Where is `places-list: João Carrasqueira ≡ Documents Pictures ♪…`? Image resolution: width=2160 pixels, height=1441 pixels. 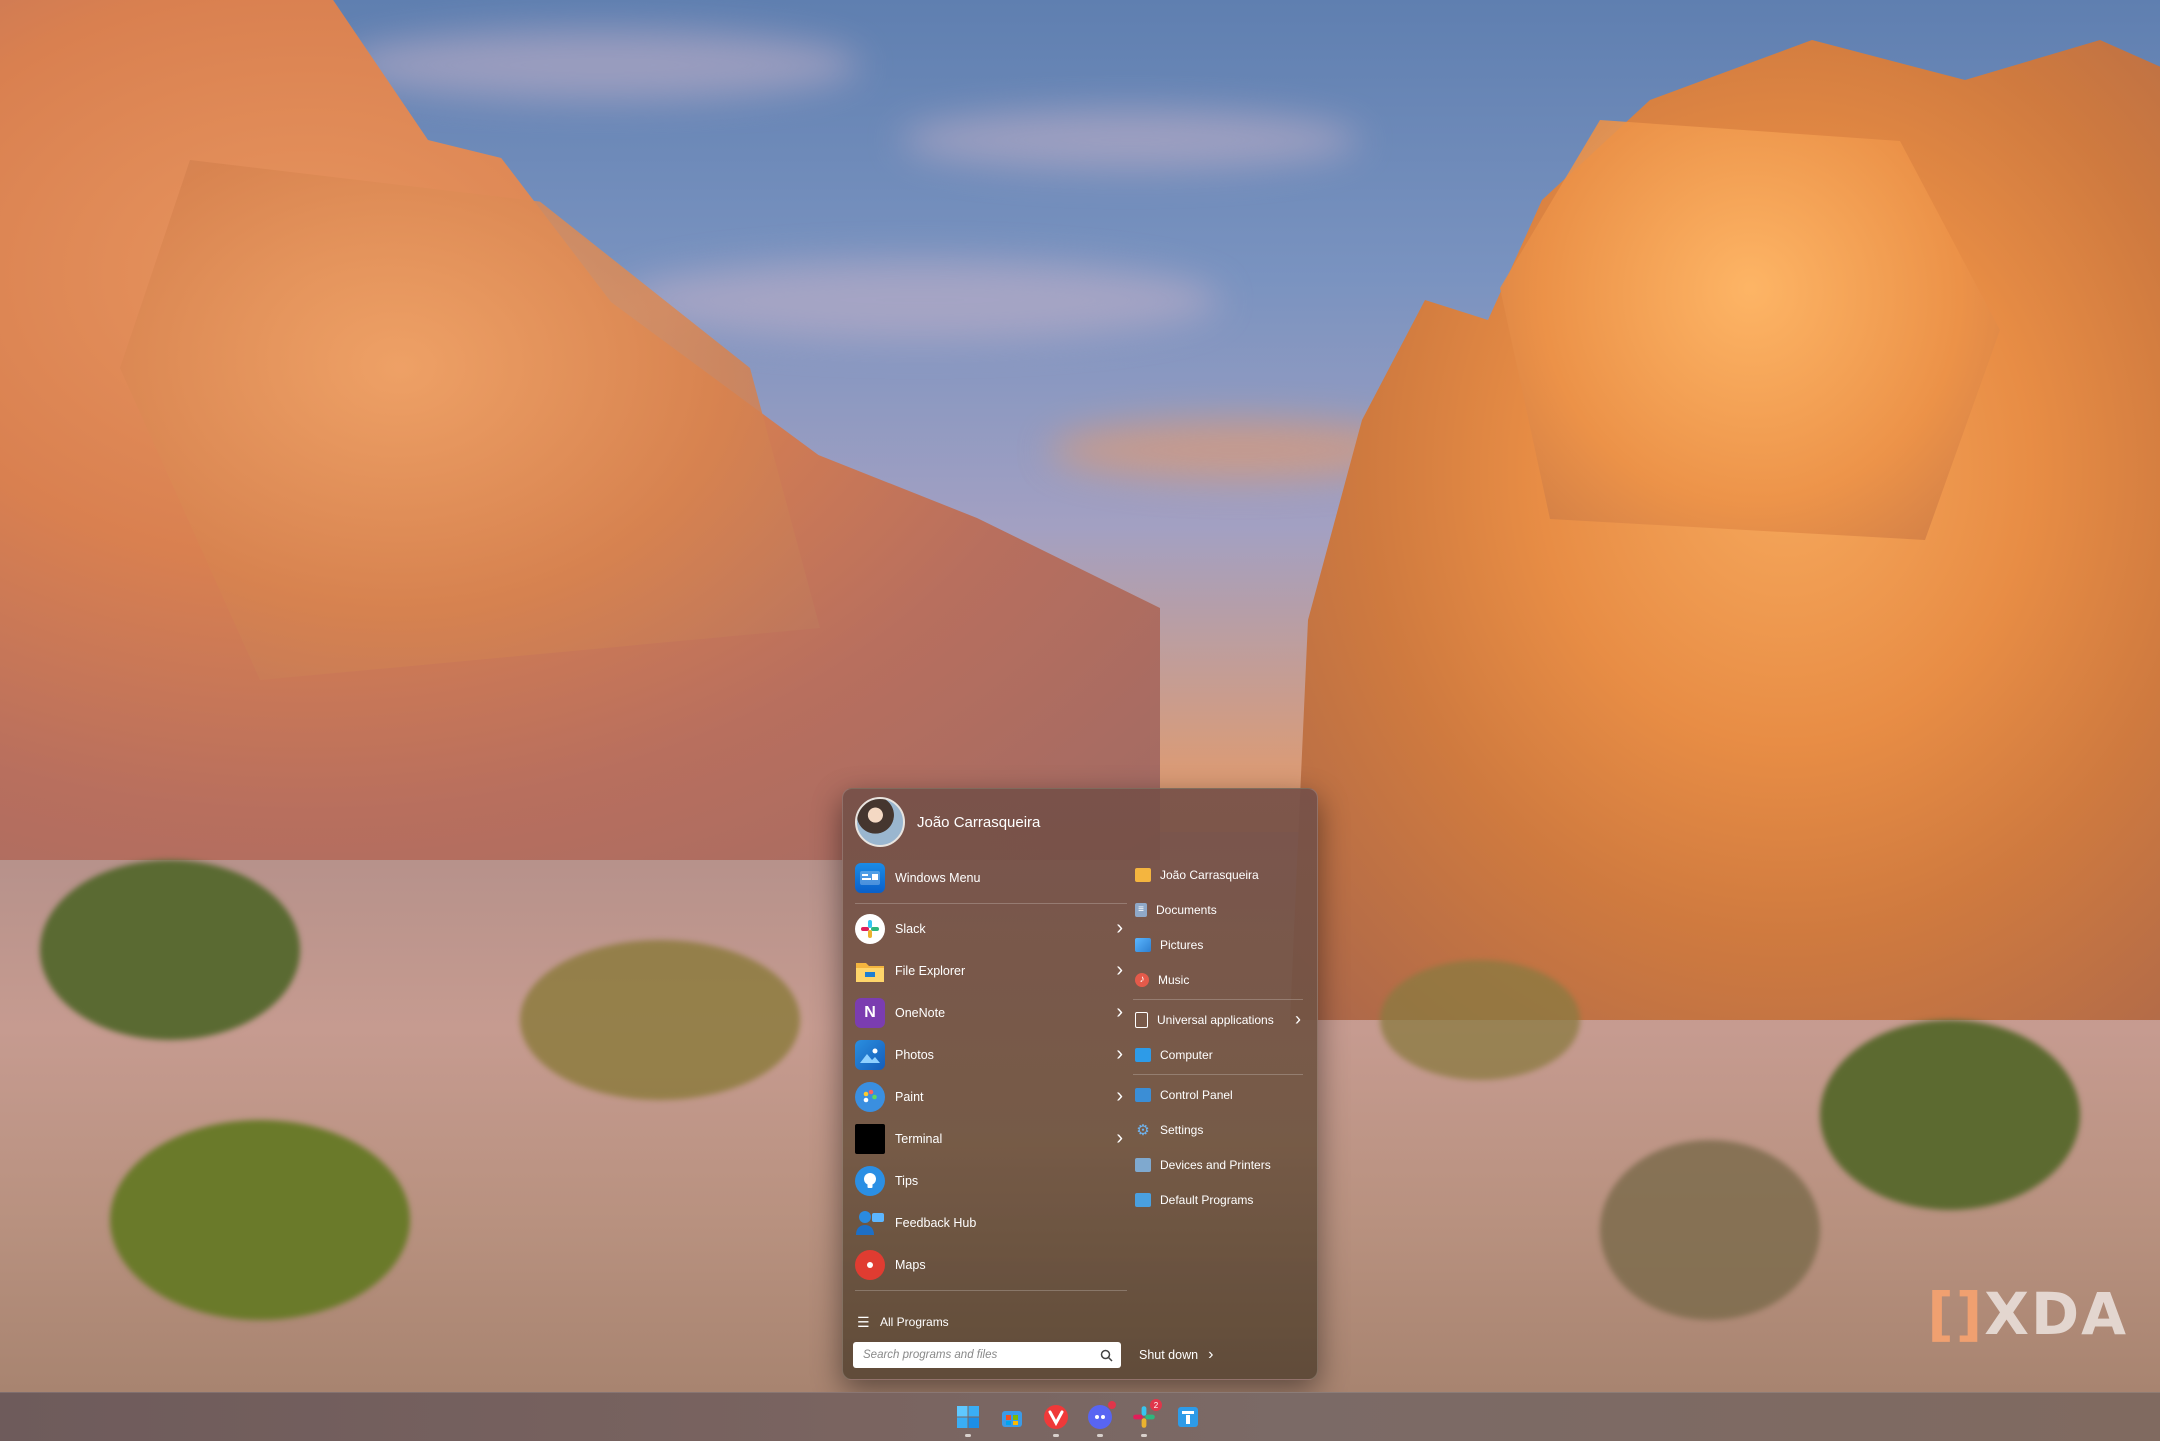
places-list: João Carrasqueira ≡ Documents Pictures ♪… is located at coordinates (1221, 1037).